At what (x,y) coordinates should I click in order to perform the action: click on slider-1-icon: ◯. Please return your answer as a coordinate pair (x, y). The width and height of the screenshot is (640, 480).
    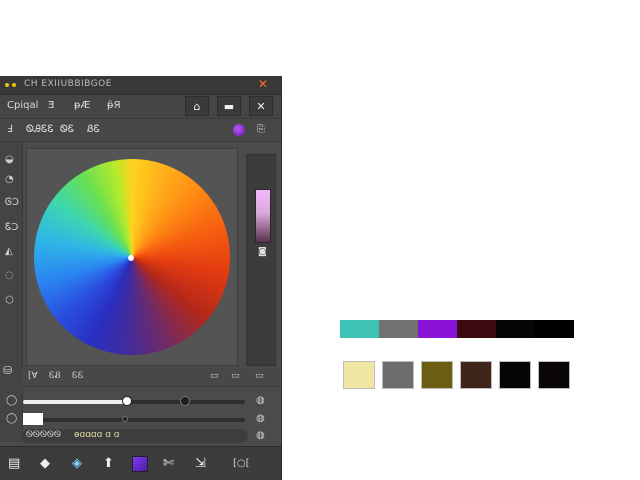
    Looking at the image, I should click on (12, 400).